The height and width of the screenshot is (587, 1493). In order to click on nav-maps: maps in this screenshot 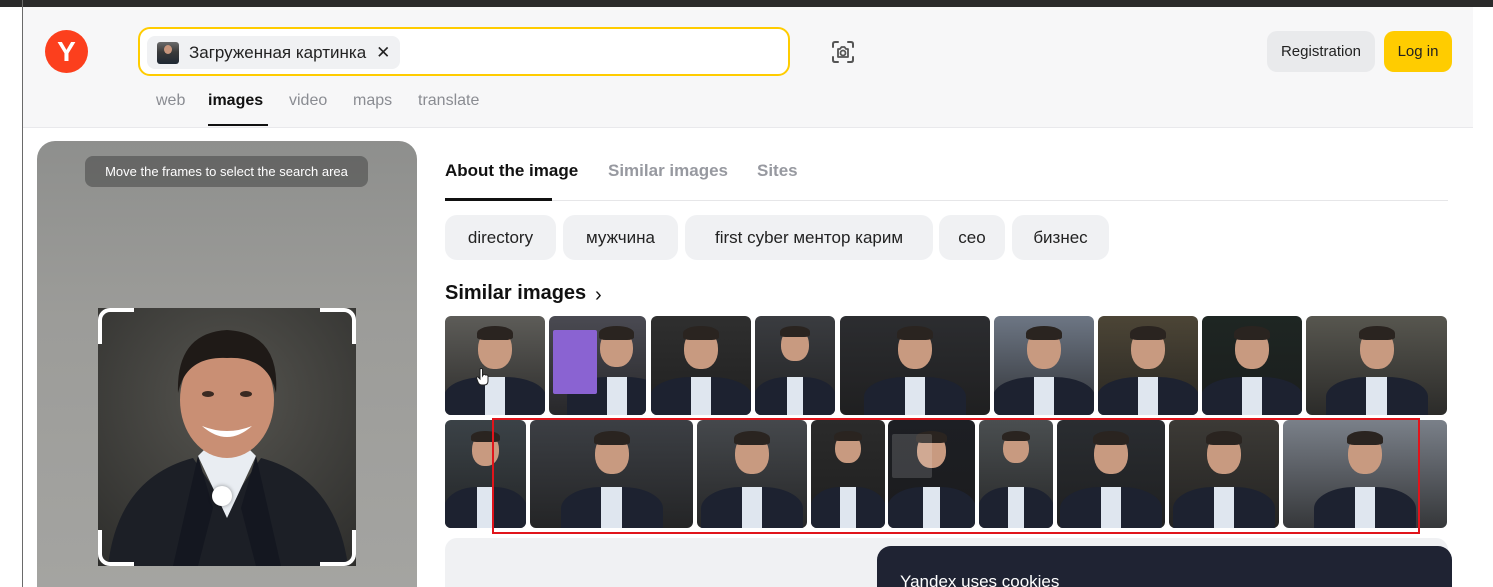, I will do `click(372, 101)`.